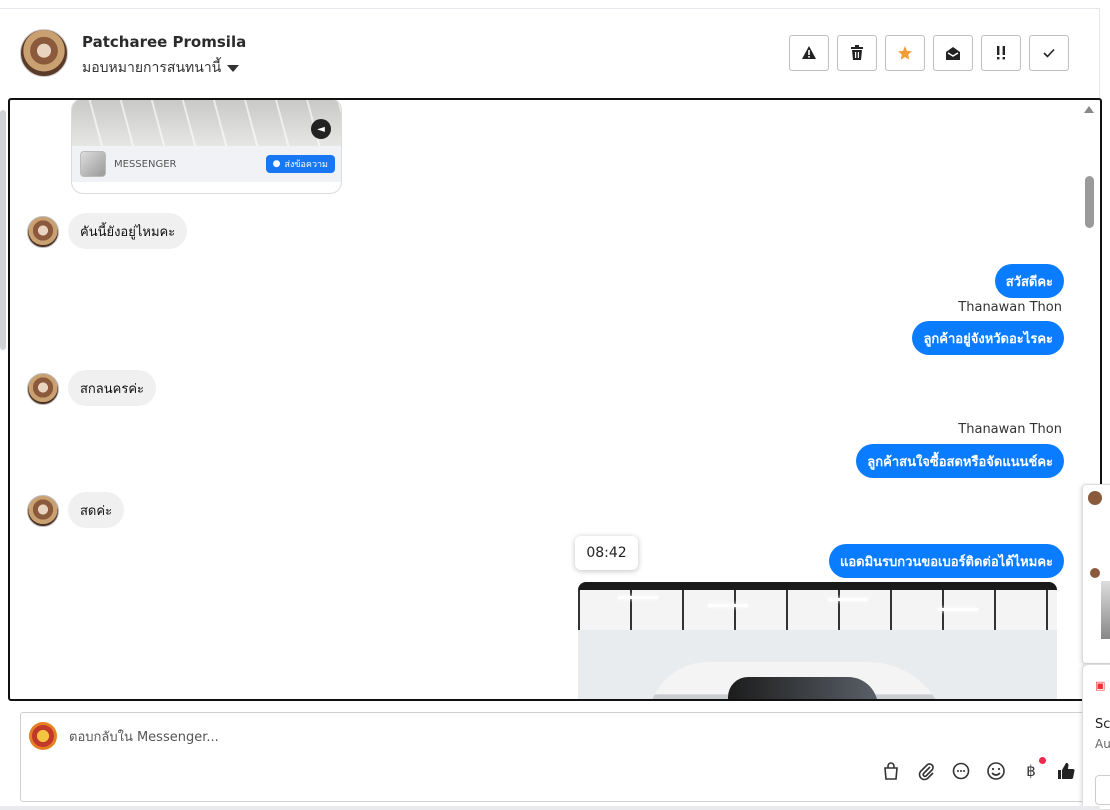  I want to click on mark-done-button, so click(1049, 53).